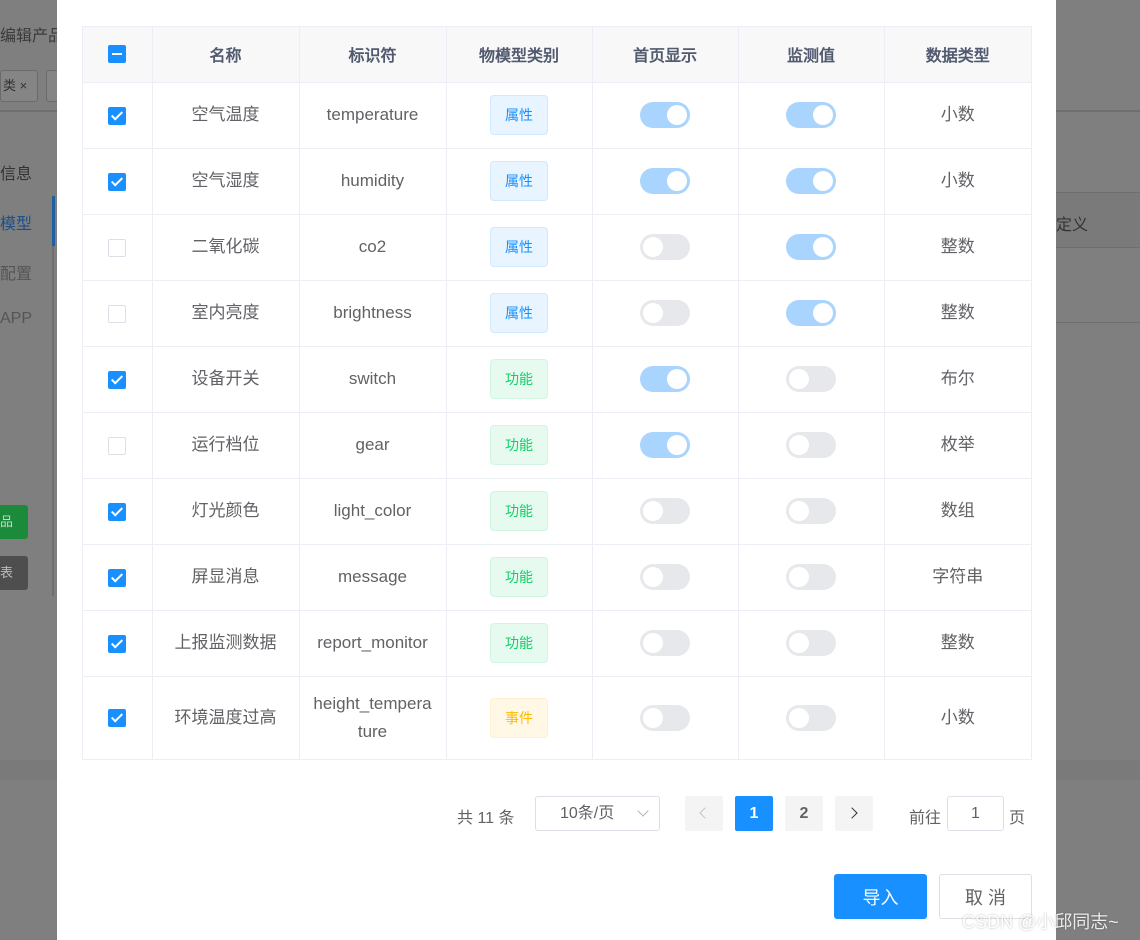 This screenshot has height=940, width=1140. I want to click on category-tag: 功能, so click(519, 511).